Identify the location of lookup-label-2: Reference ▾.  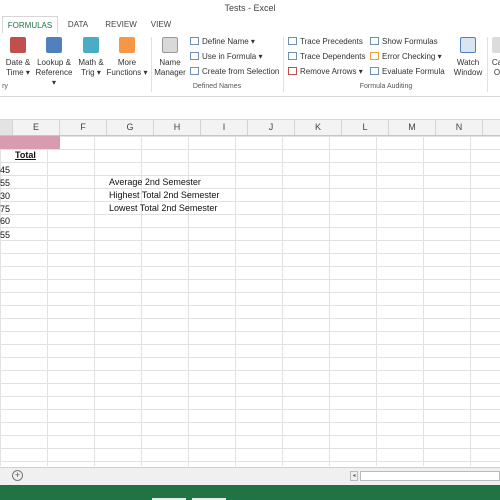
(54, 77).